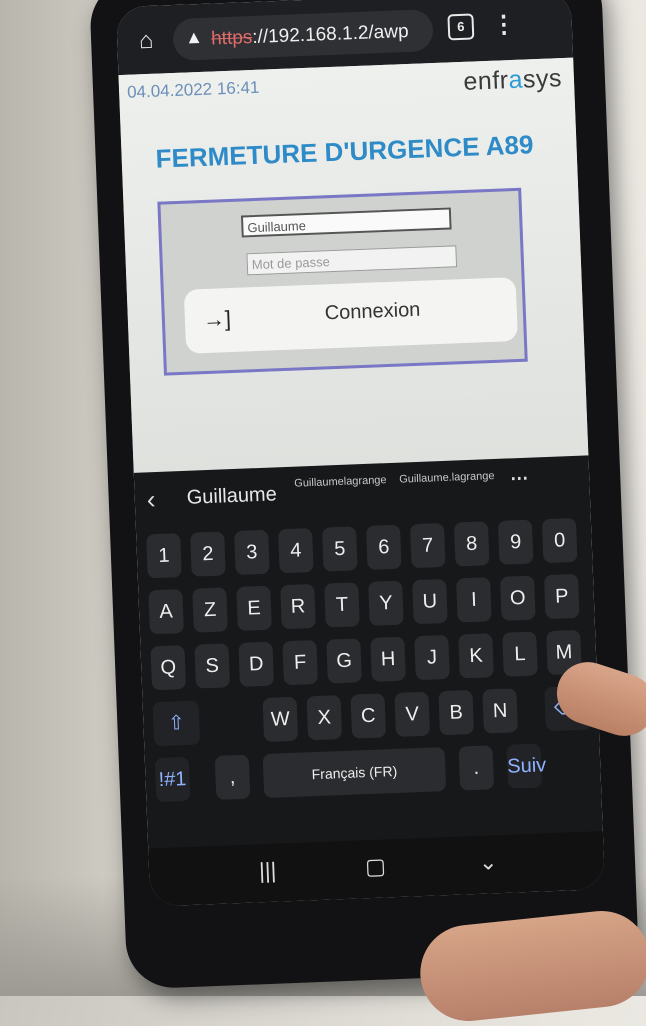 The height and width of the screenshot is (1026, 646). Describe the element at coordinates (368, 716) in the screenshot. I see `key-c: C` at that location.